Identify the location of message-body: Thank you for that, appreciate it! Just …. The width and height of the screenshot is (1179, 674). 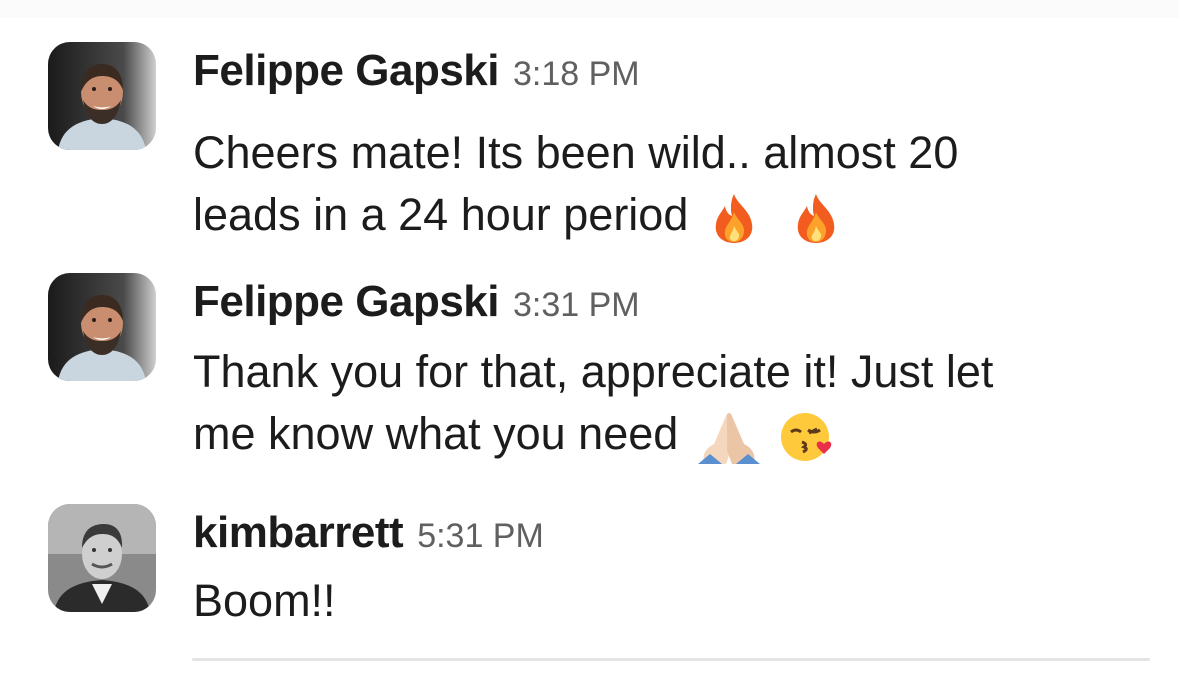
(673, 403).